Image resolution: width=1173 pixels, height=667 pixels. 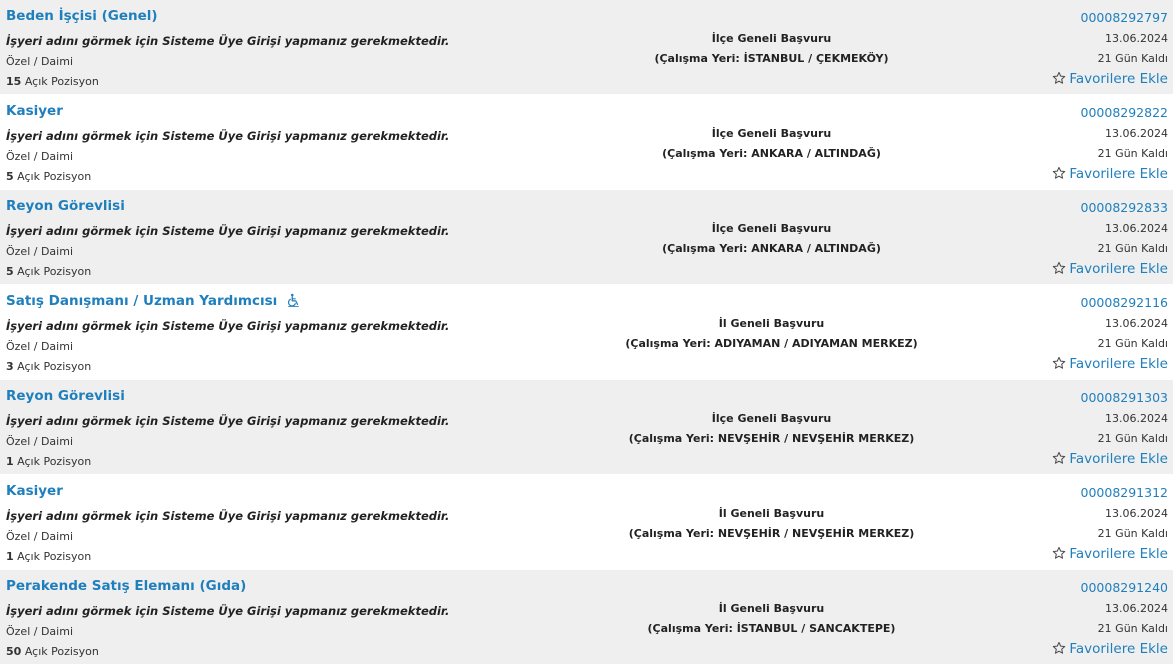 I want to click on open-positions-count: 5, so click(x=10, y=176).